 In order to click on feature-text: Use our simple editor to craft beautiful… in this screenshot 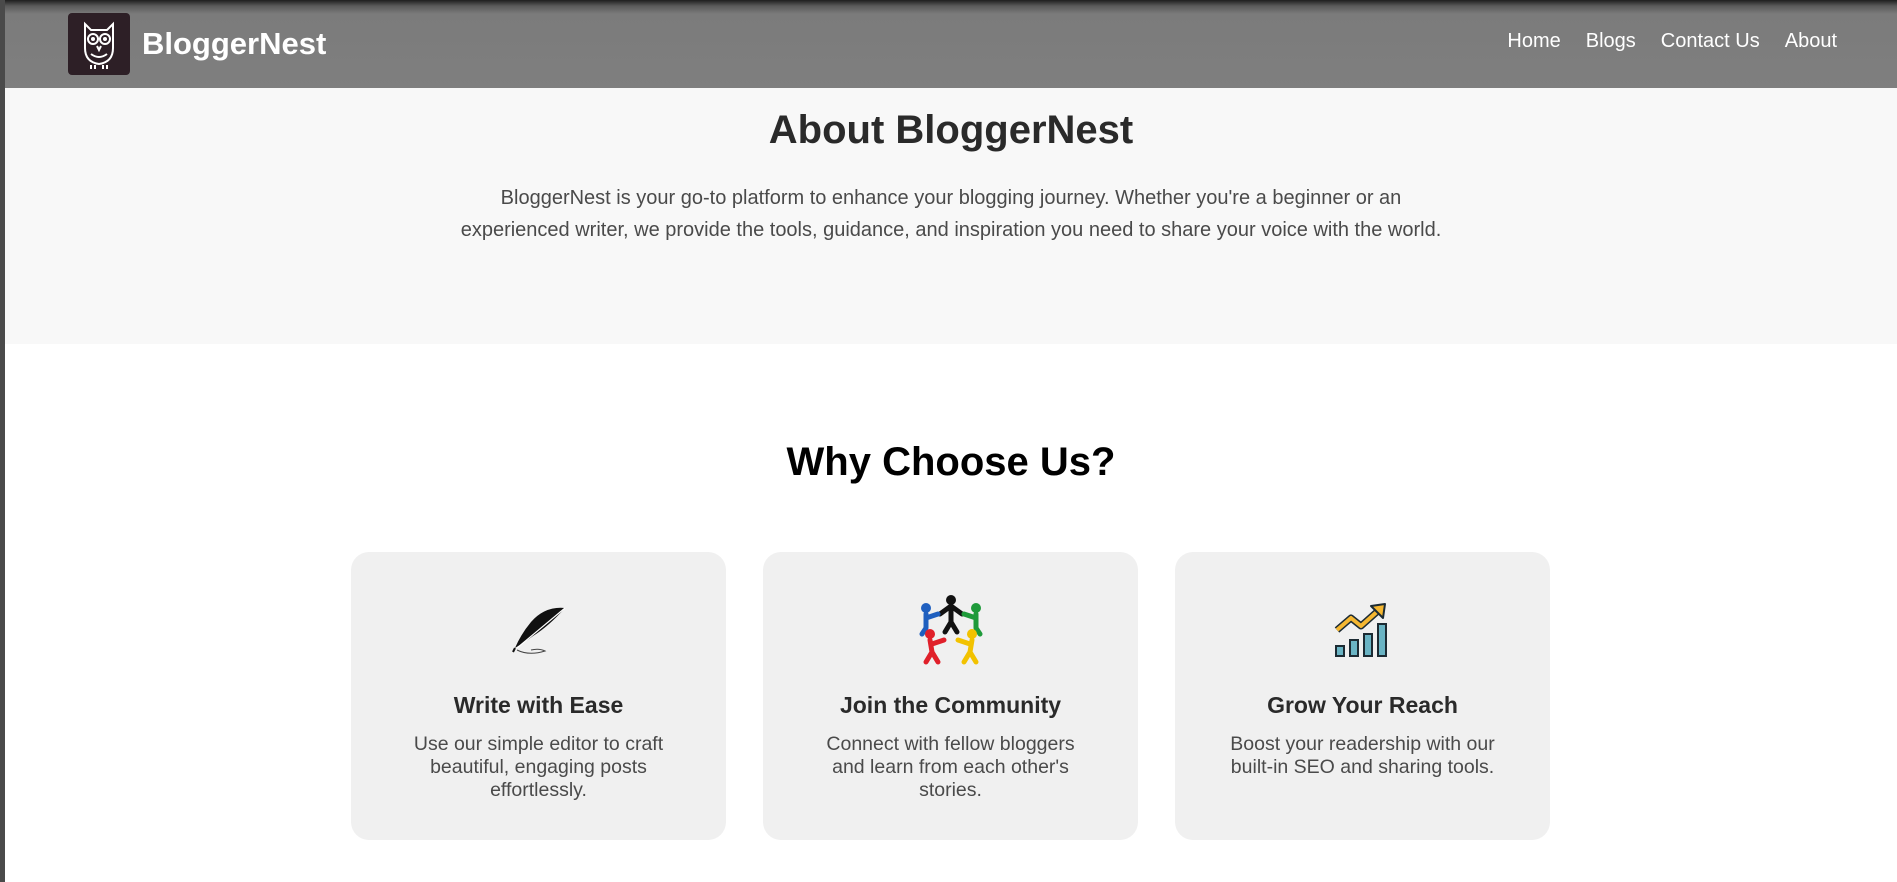, I will do `click(538, 767)`.